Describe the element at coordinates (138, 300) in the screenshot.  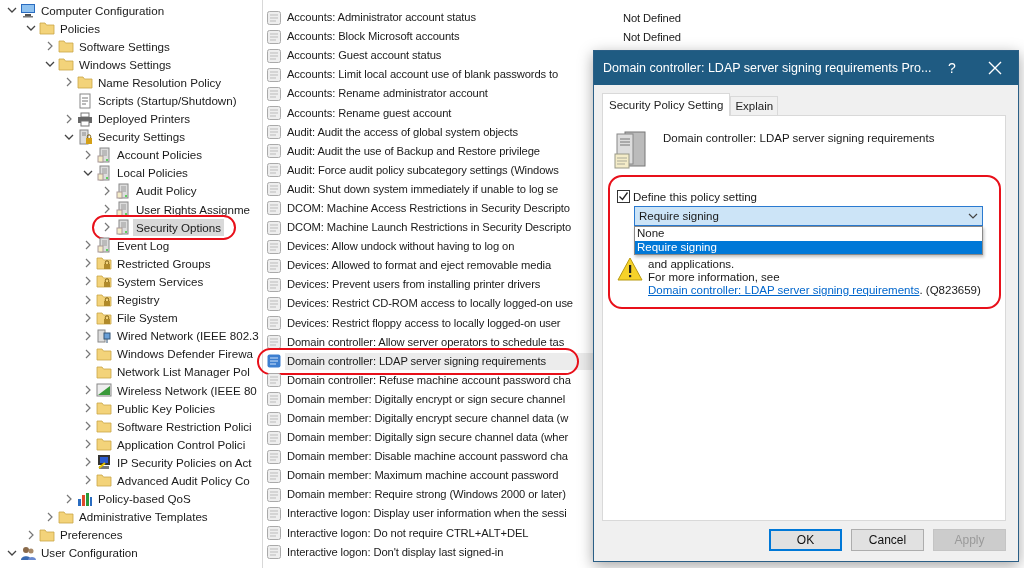
I see `tree-item: Registry` at that location.